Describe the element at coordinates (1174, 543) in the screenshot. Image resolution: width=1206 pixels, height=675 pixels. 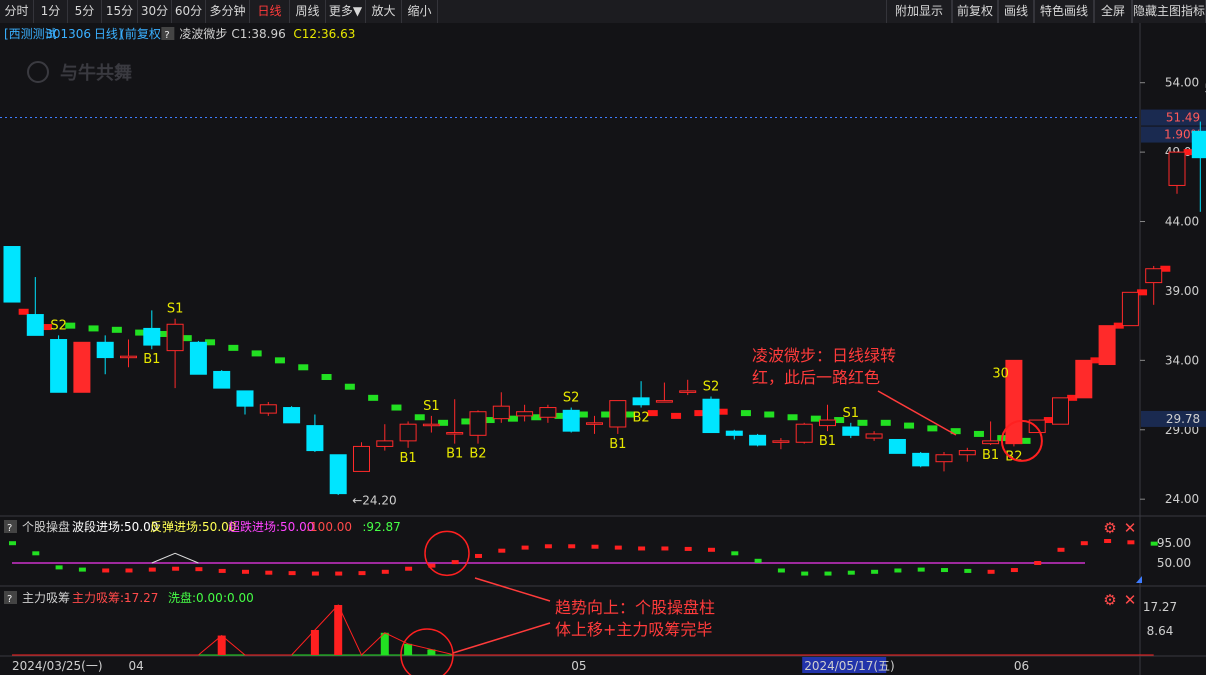
I see `sub1-tick: 95.00` at that location.